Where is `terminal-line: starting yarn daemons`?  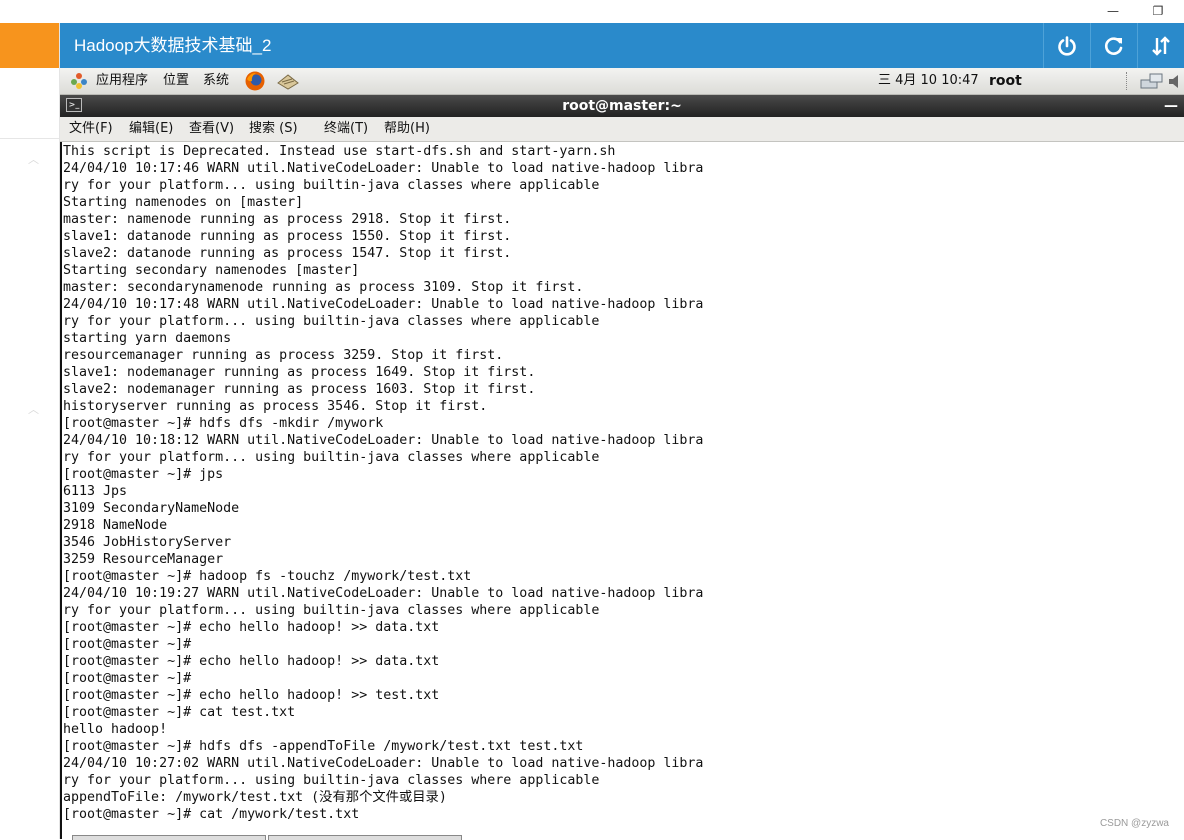
terminal-line: starting yarn daemons is located at coordinates (147, 338).